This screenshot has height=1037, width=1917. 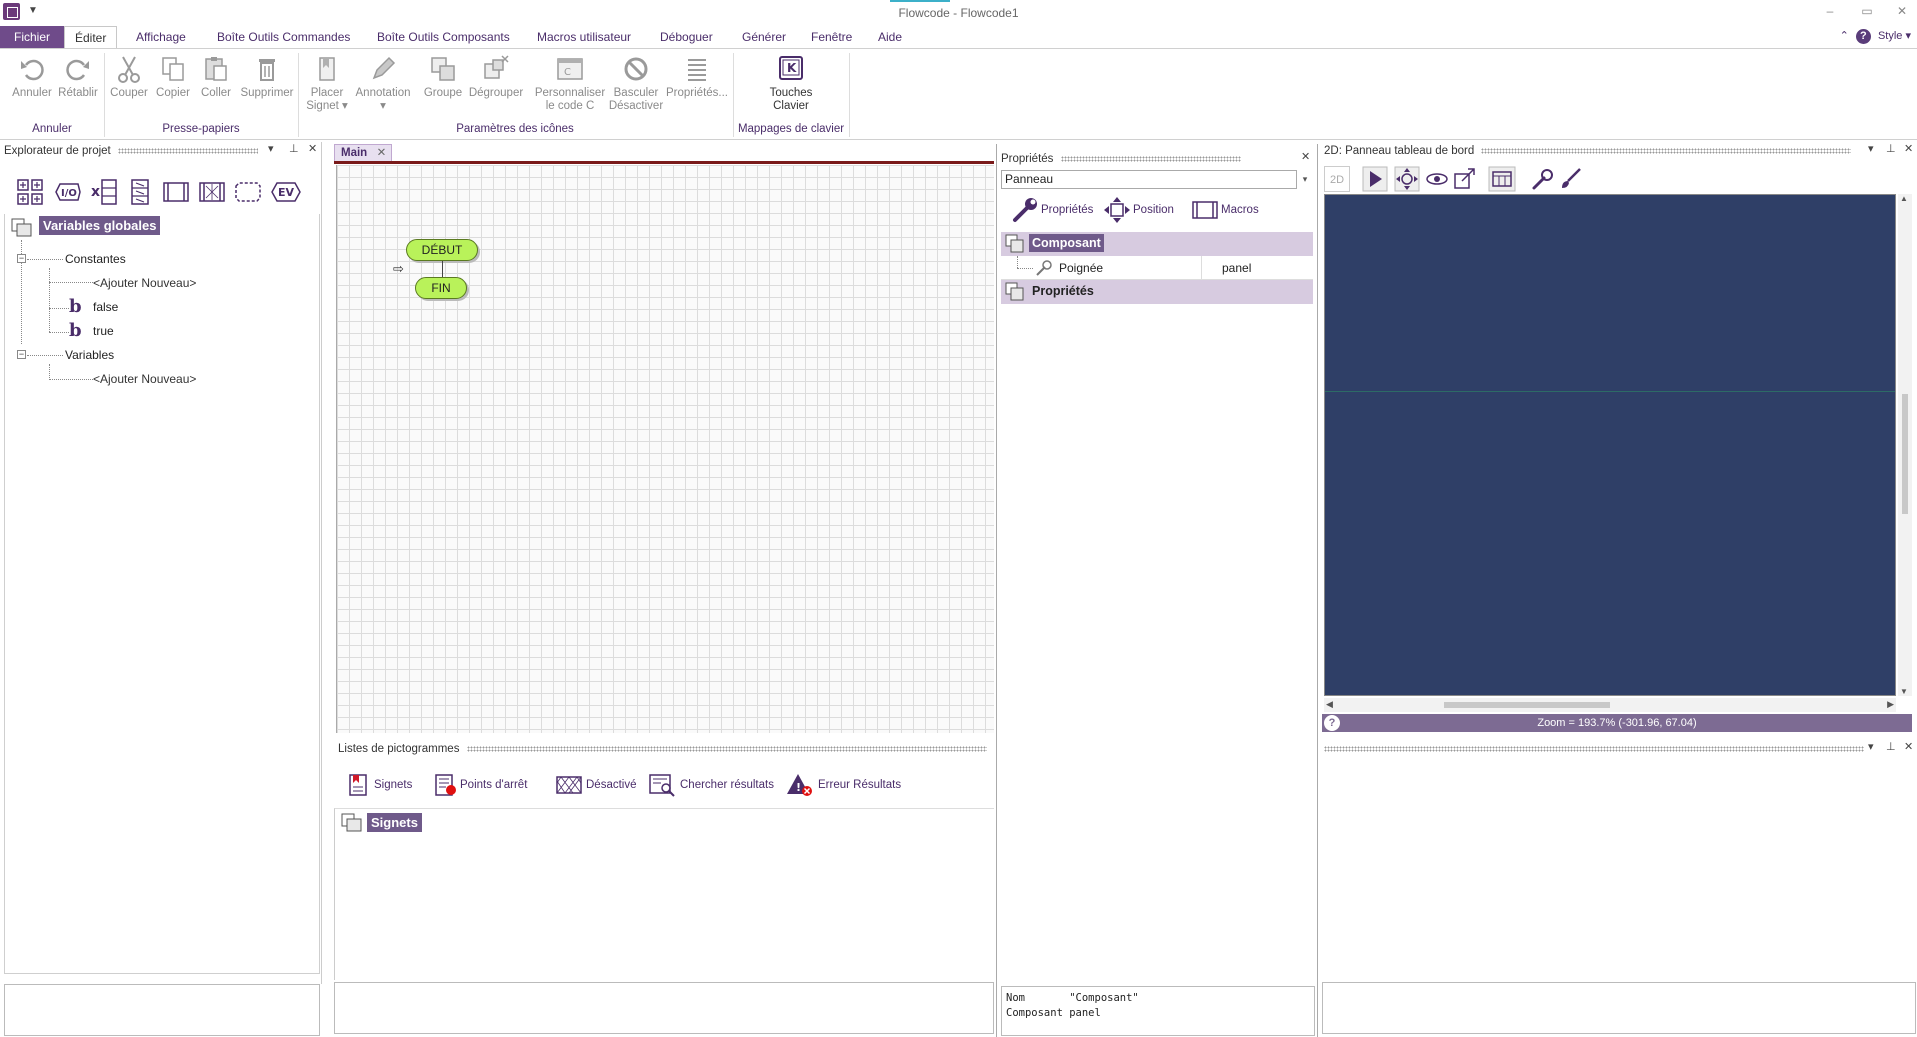 What do you see at coordinates (1305, 179) in the screenshot?
I see `chevron-down-icon: ▾` at bounding box center [1305, 179].